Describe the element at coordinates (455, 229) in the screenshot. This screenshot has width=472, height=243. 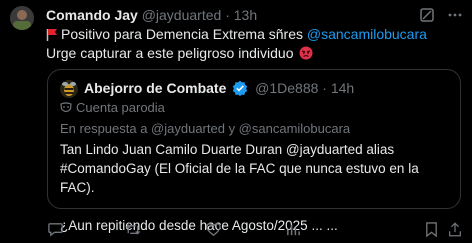
I see `share-icon` at that location.